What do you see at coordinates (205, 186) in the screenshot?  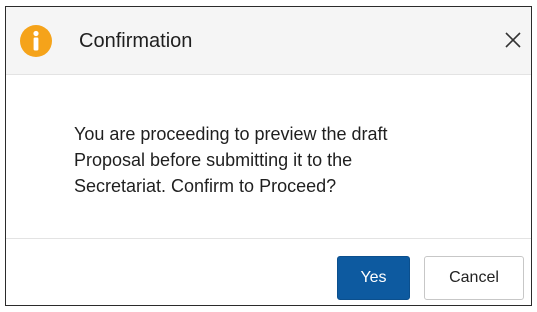 I see `message-line: Secretariat. Confirm to Proceed?` at bounding box center [205, 186].